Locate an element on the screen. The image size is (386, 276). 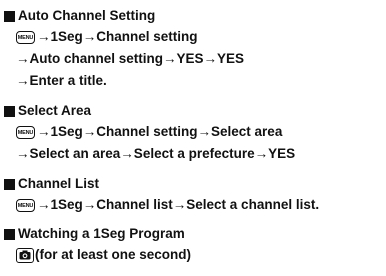
heading-text: Watching a 1Seg Program is located at coordinates (101, 233).